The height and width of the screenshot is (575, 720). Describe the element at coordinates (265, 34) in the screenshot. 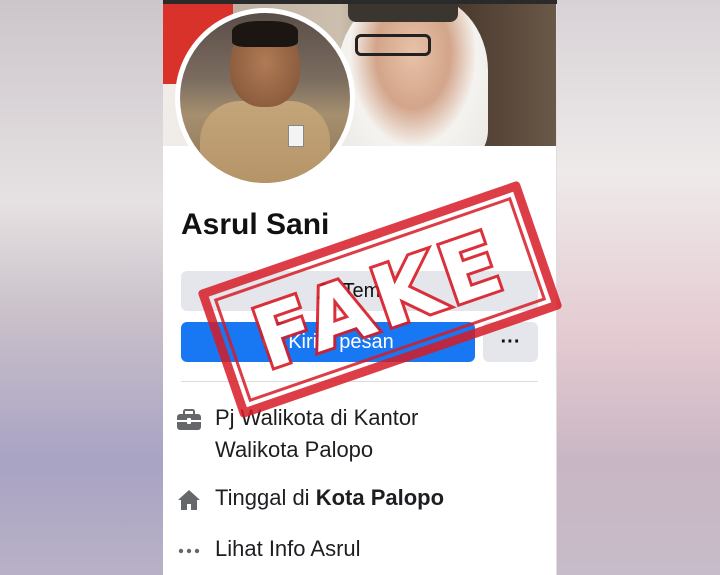

I see `avatar-hair` at that location.